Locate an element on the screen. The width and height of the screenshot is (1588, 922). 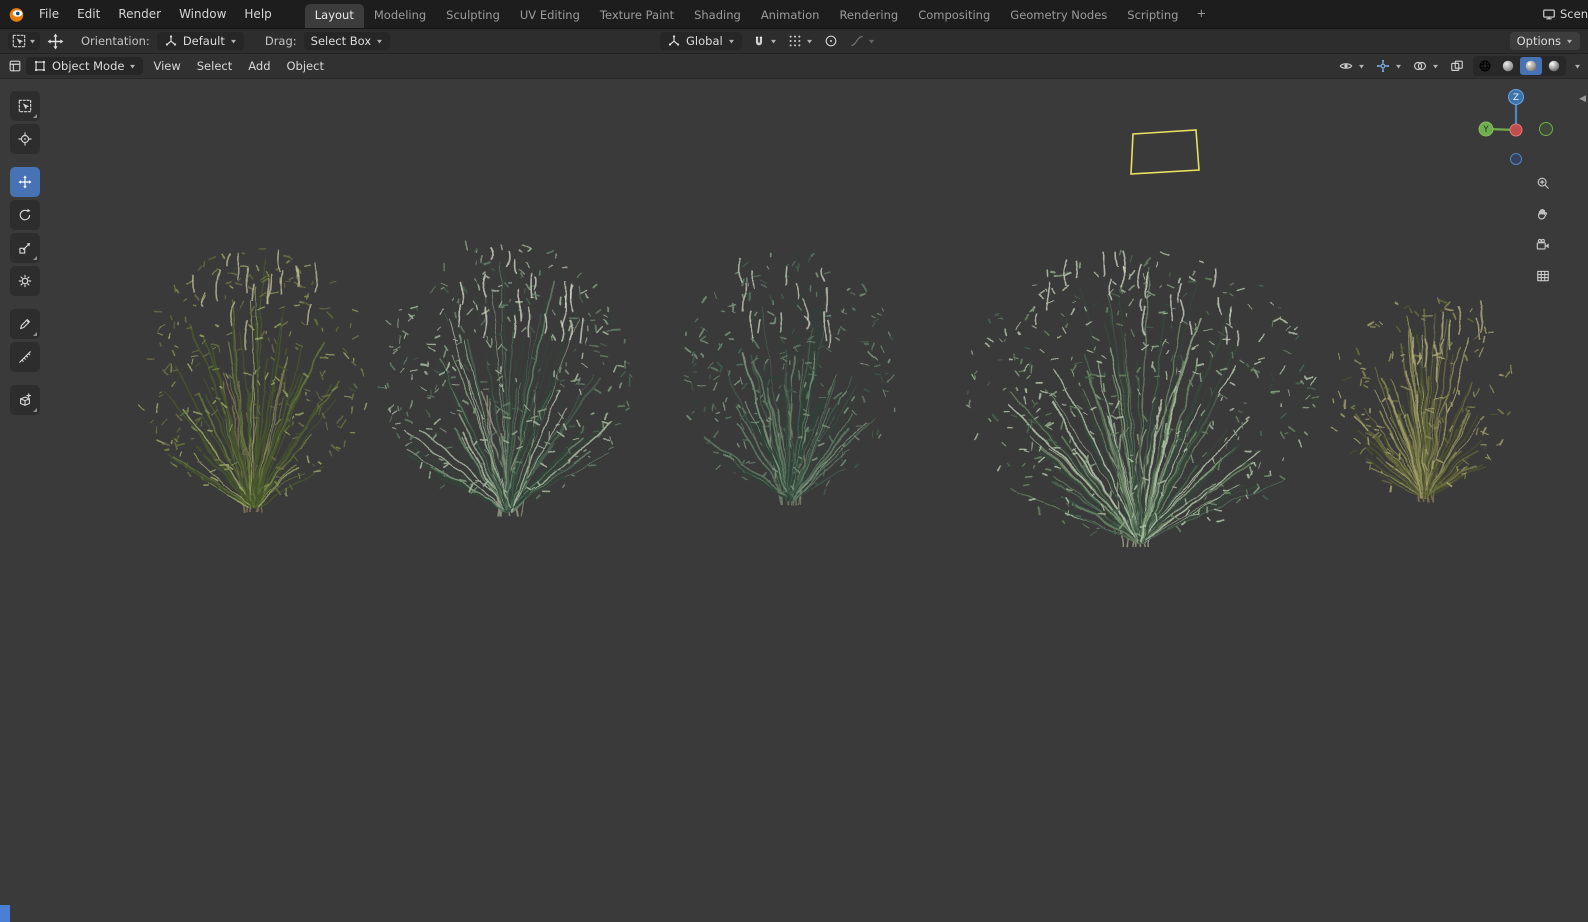
object-mode-icon is located at coordinates (40, 66).